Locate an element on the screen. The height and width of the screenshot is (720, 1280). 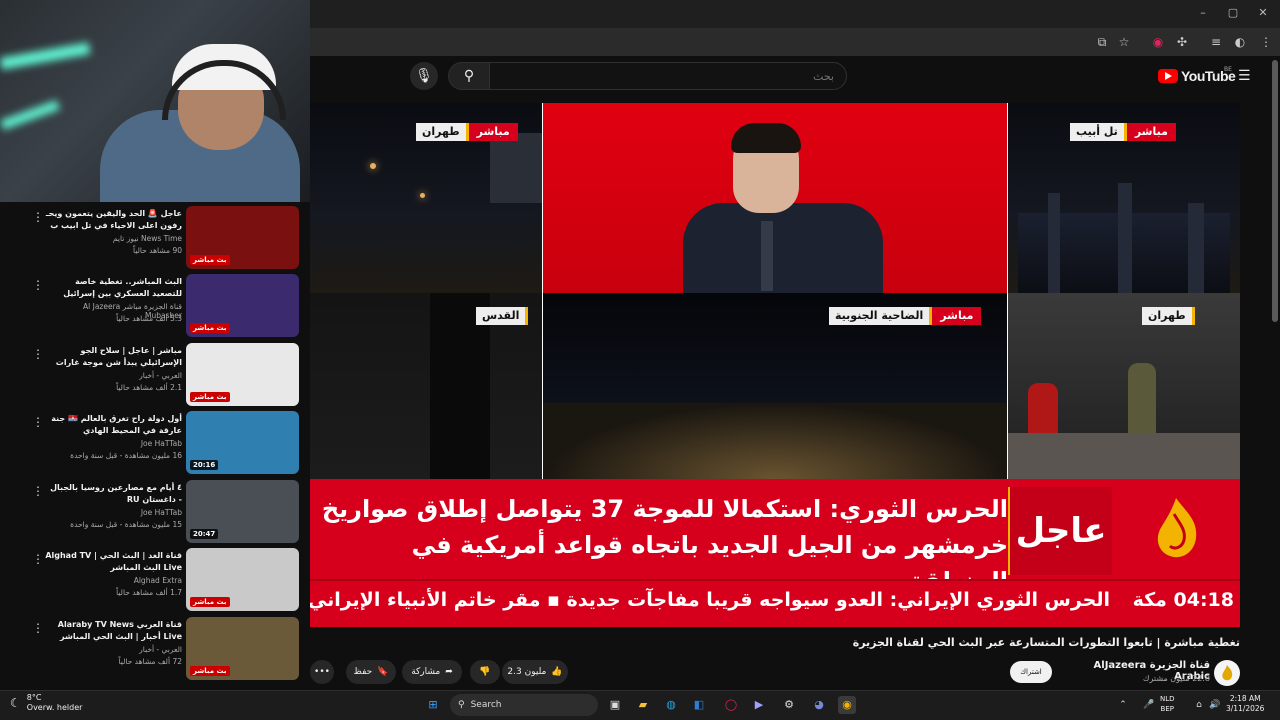
chrome-icon: ◉ is located at coordinates (847, 705).